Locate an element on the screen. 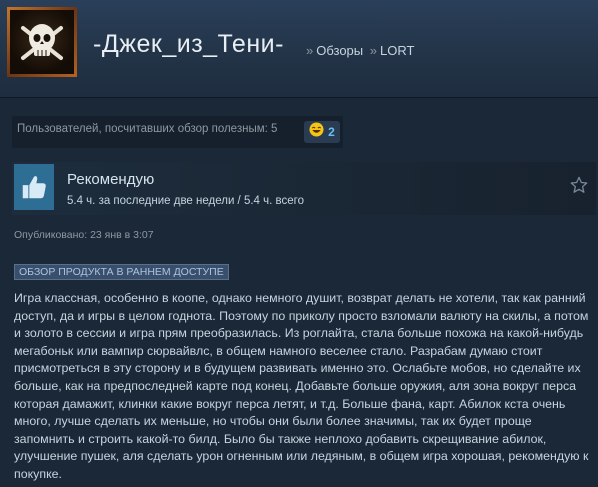  recommendation-verdict: Рекомендую is located at coordinates (110, 179).